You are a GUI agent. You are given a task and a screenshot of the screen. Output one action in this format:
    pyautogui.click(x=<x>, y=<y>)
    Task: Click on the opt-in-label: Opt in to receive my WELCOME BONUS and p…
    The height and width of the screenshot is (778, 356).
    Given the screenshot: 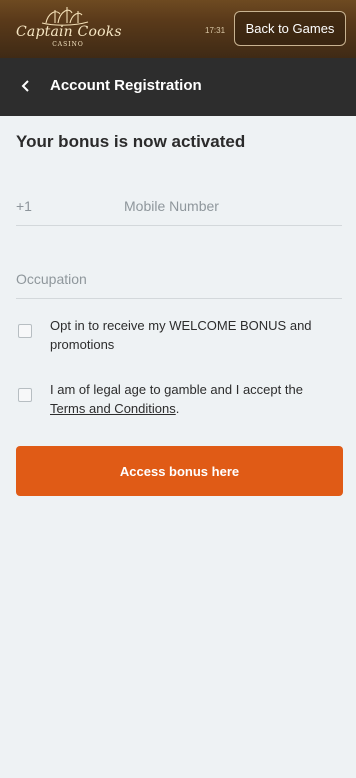 What is the action you would take?
    pyautogui.click(x=181, y=335)
    